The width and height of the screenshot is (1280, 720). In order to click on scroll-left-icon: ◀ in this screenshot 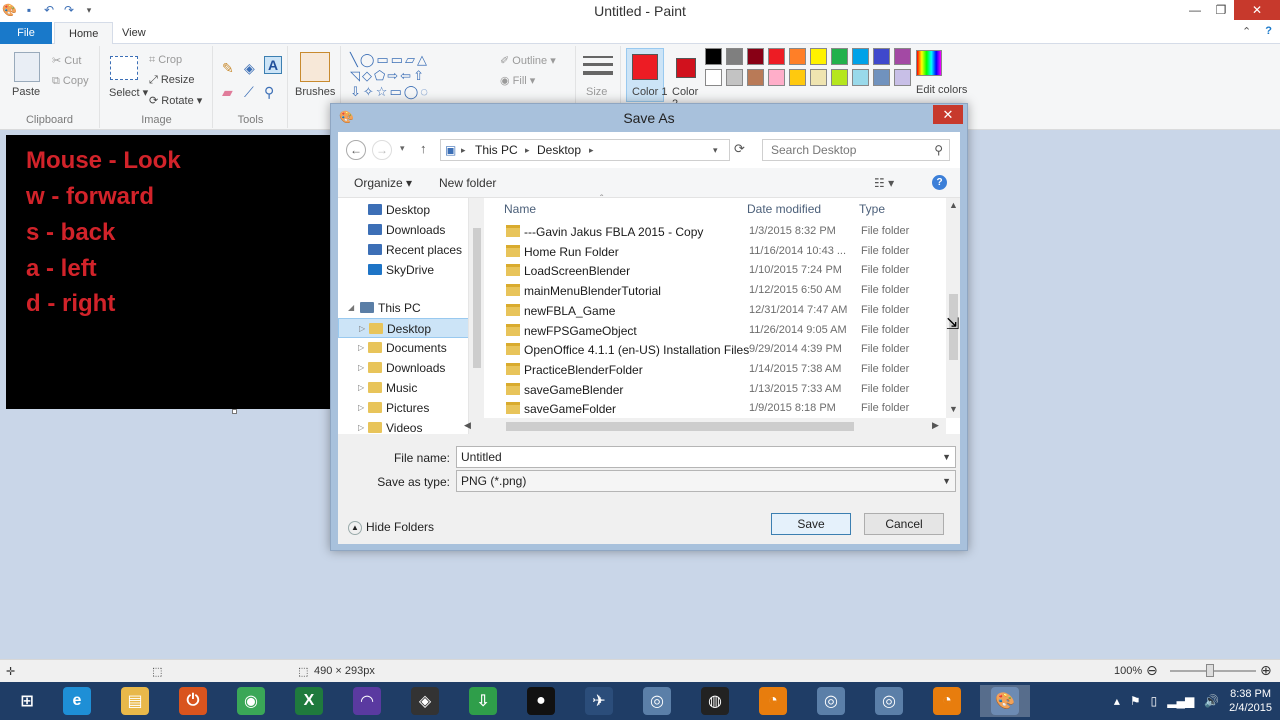, I will do `click(467, 425)`.